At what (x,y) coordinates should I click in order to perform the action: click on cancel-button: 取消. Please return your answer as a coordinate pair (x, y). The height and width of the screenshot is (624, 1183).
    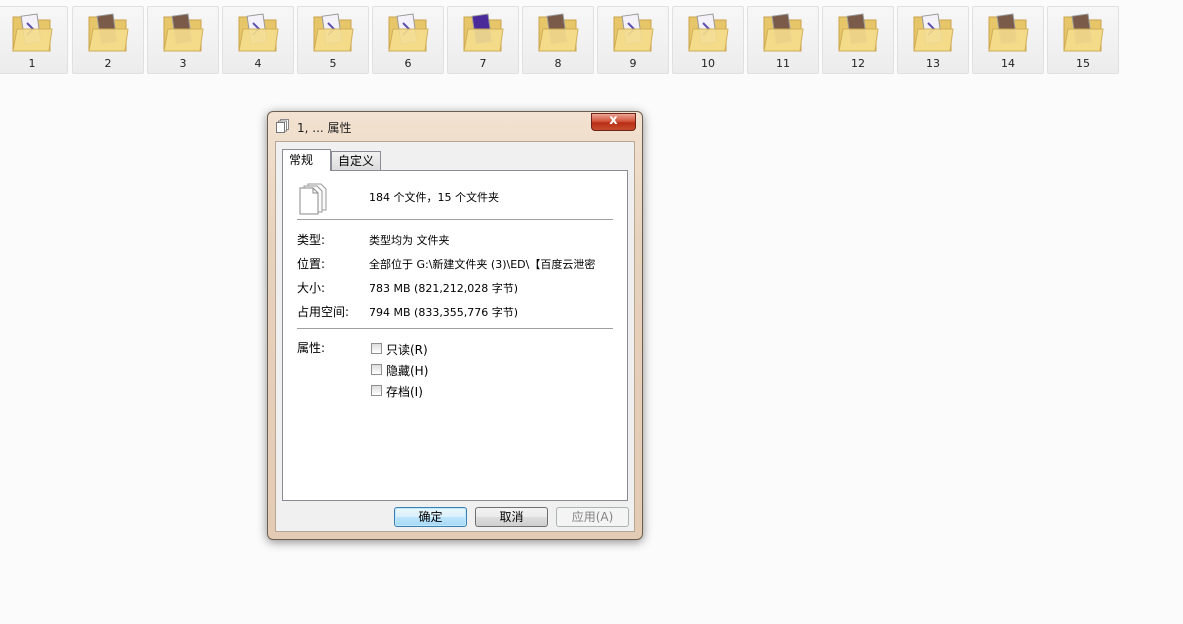
    Looking at the image, I should click on (511, 517).